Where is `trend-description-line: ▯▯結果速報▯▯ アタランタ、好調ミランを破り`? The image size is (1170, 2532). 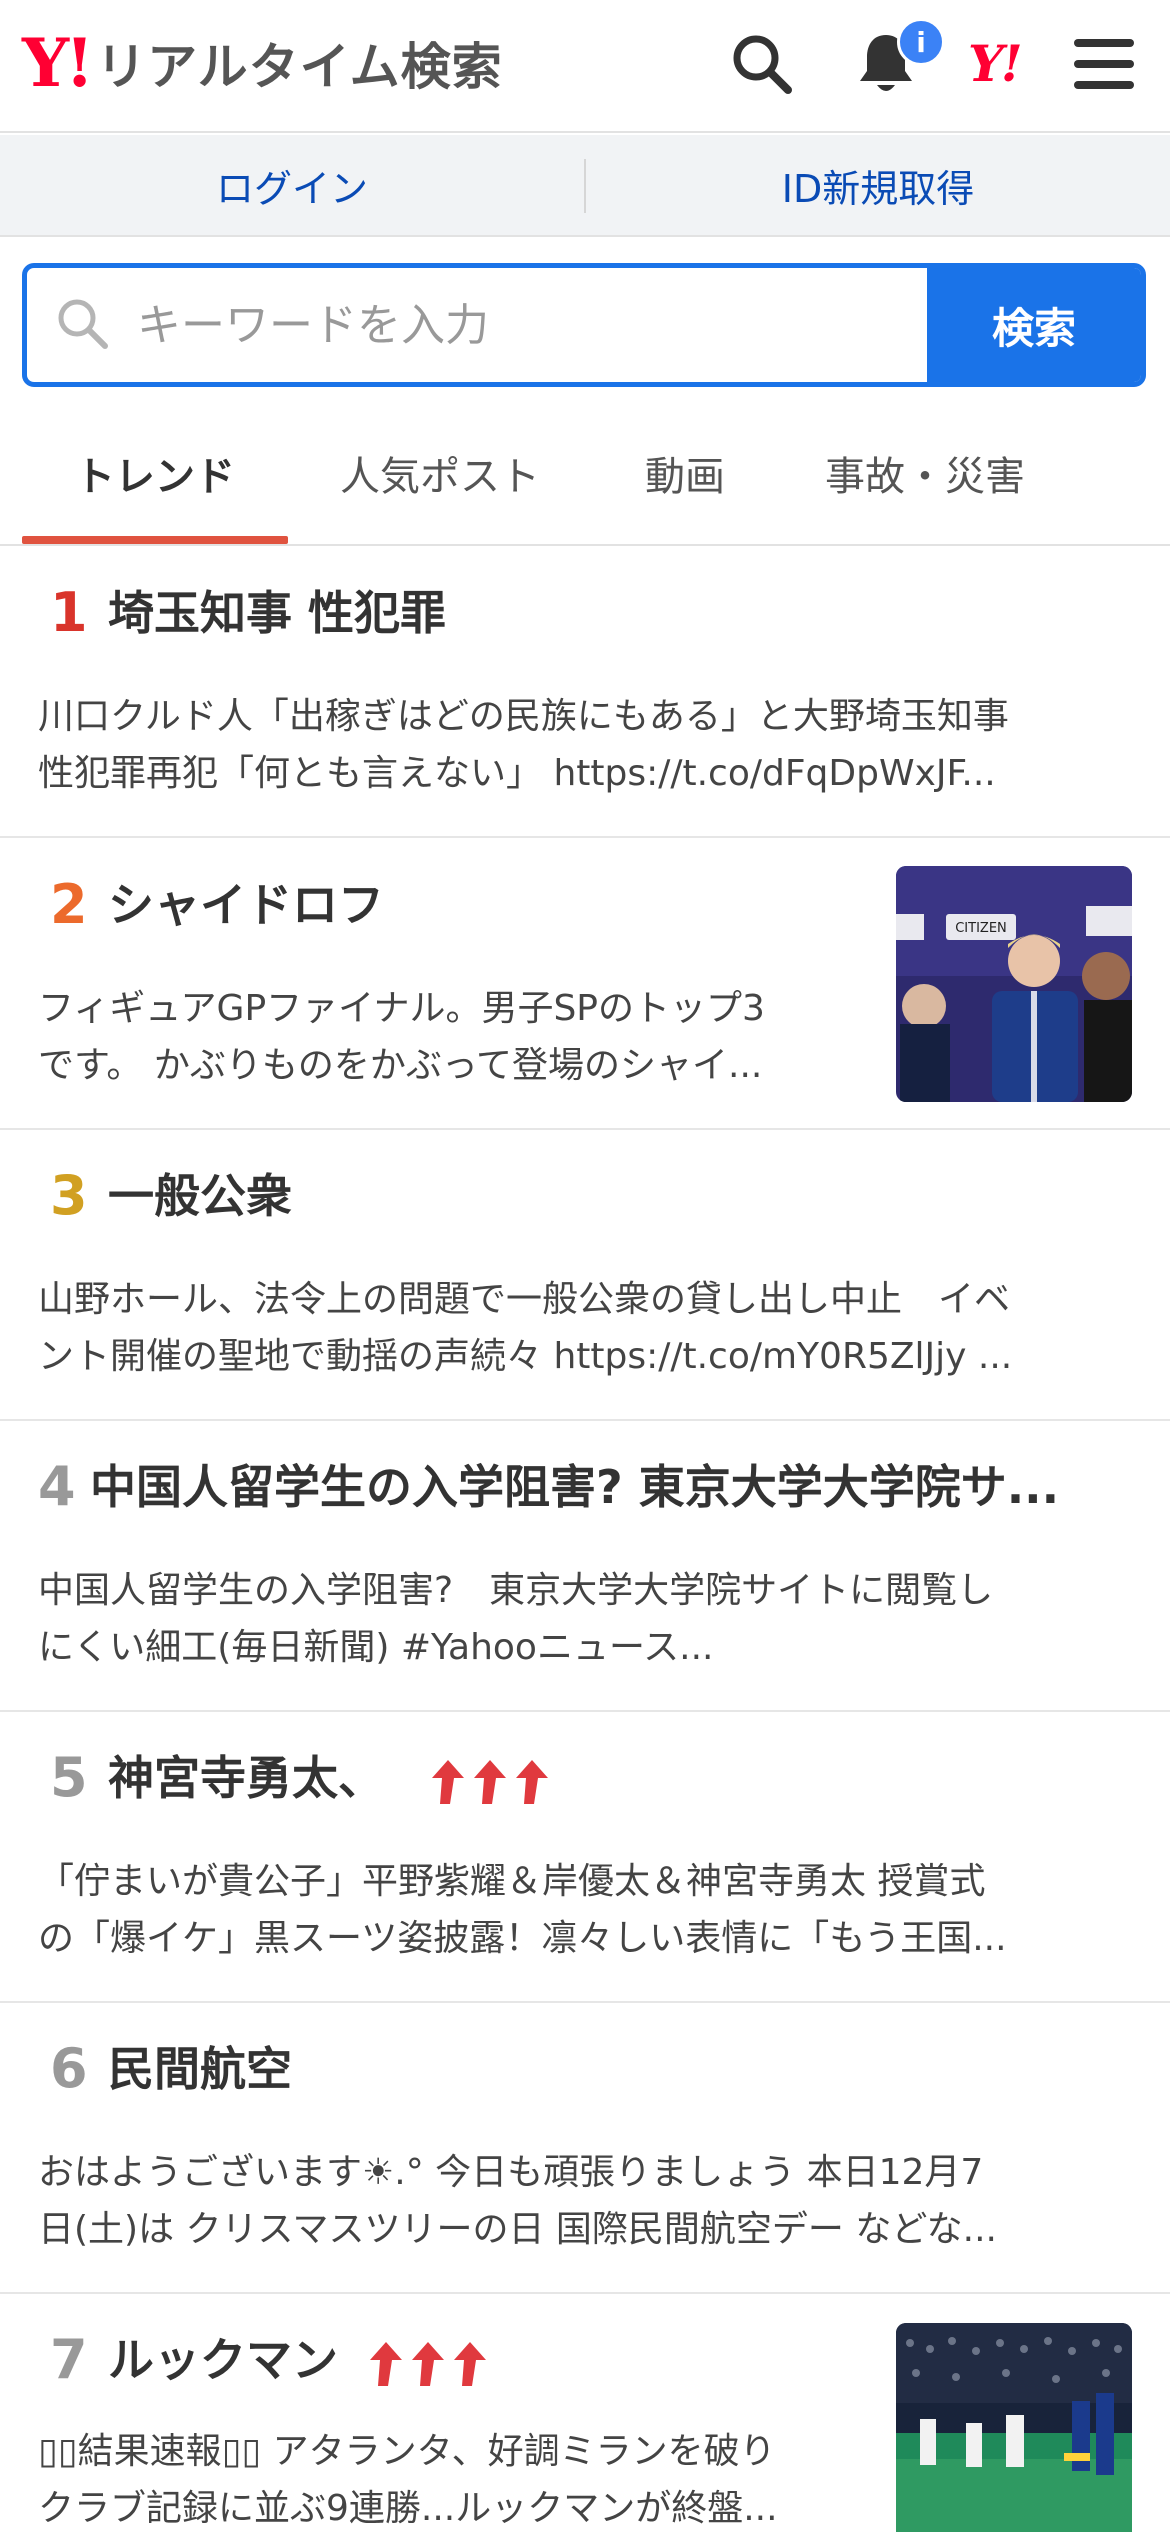
trend-description-line: ▯▯結果速報▯▯ アタランタ、好調ミランを破り is located at coordinates (407, 2451).